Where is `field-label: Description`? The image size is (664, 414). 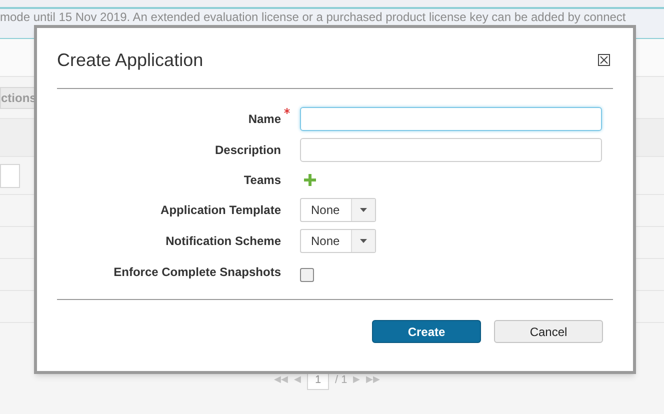
field-label: Description is located at coordinates (247, 150).